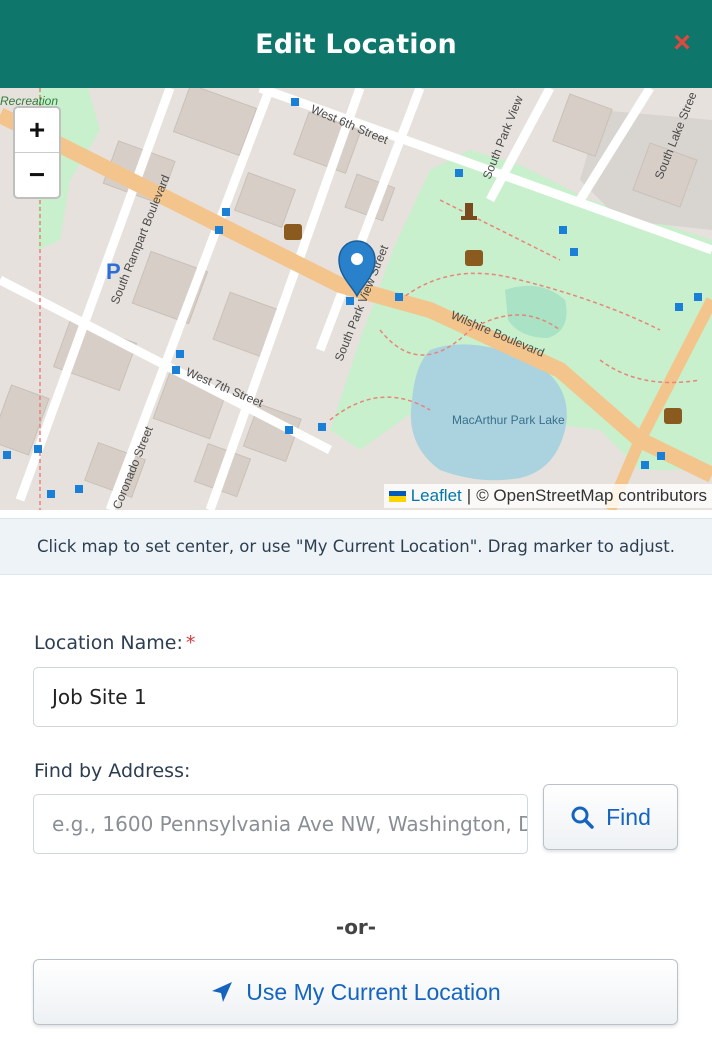 This screenshot has height=1039, width=712. What do you see at coordinates (108, 643) in the screenshot?
I see `location-name-label-text: Location Name:` at bounding box center [108, 643].